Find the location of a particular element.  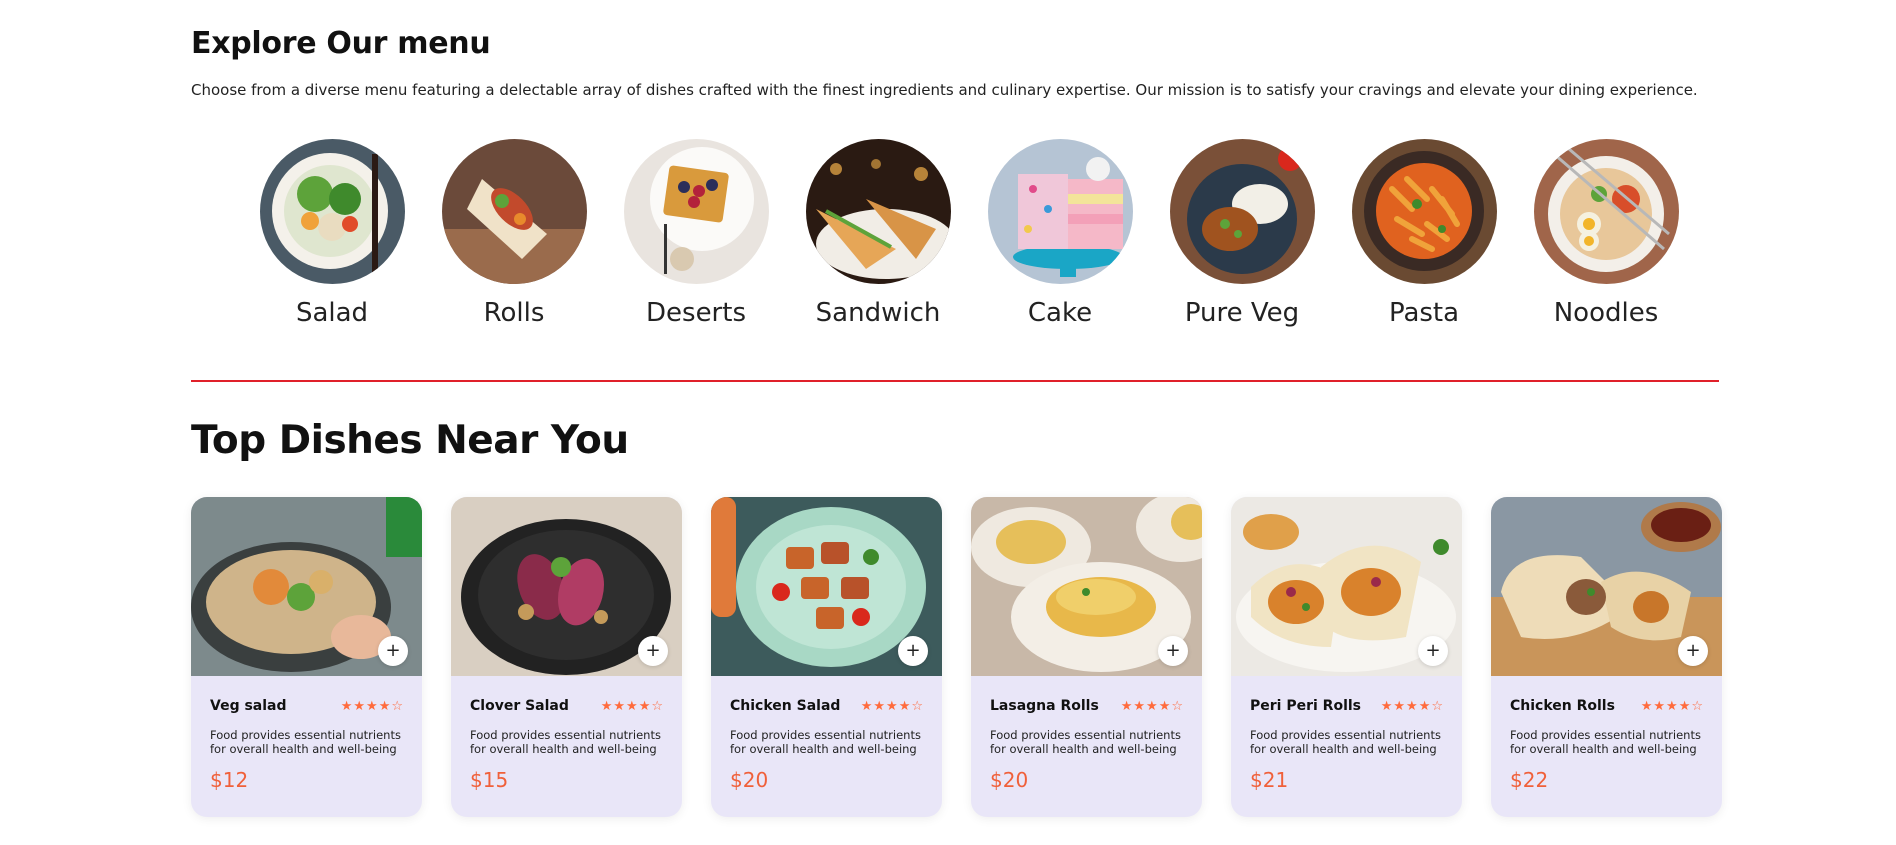

food-price: $12 is located at coordinates (229, 780).